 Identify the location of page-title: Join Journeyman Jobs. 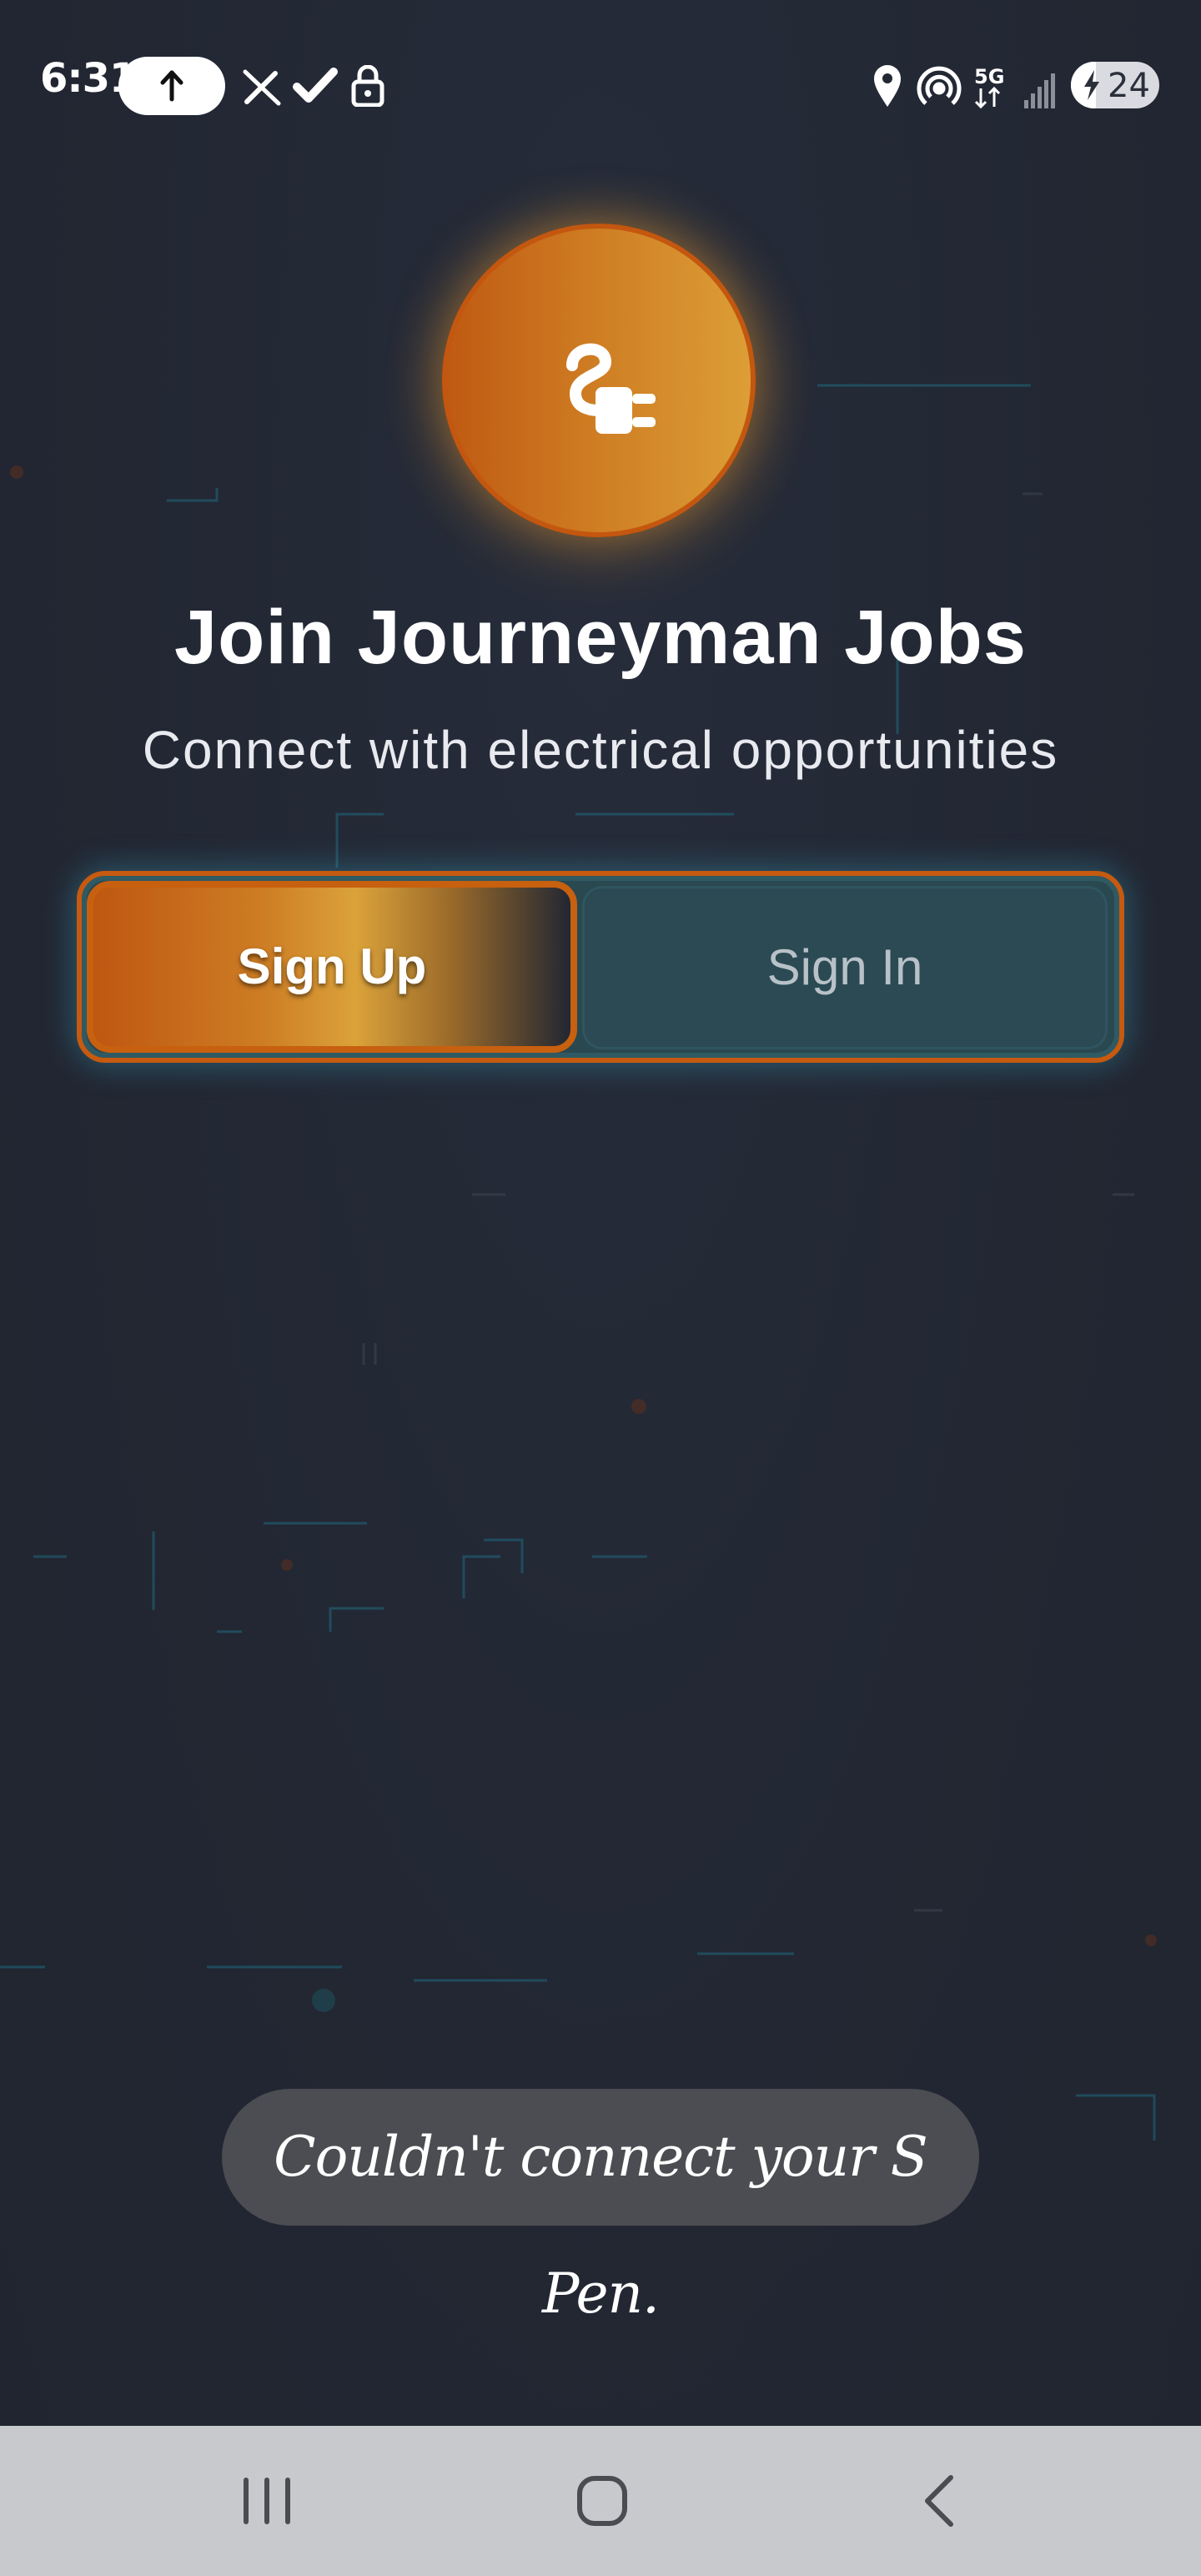
(601, 637).